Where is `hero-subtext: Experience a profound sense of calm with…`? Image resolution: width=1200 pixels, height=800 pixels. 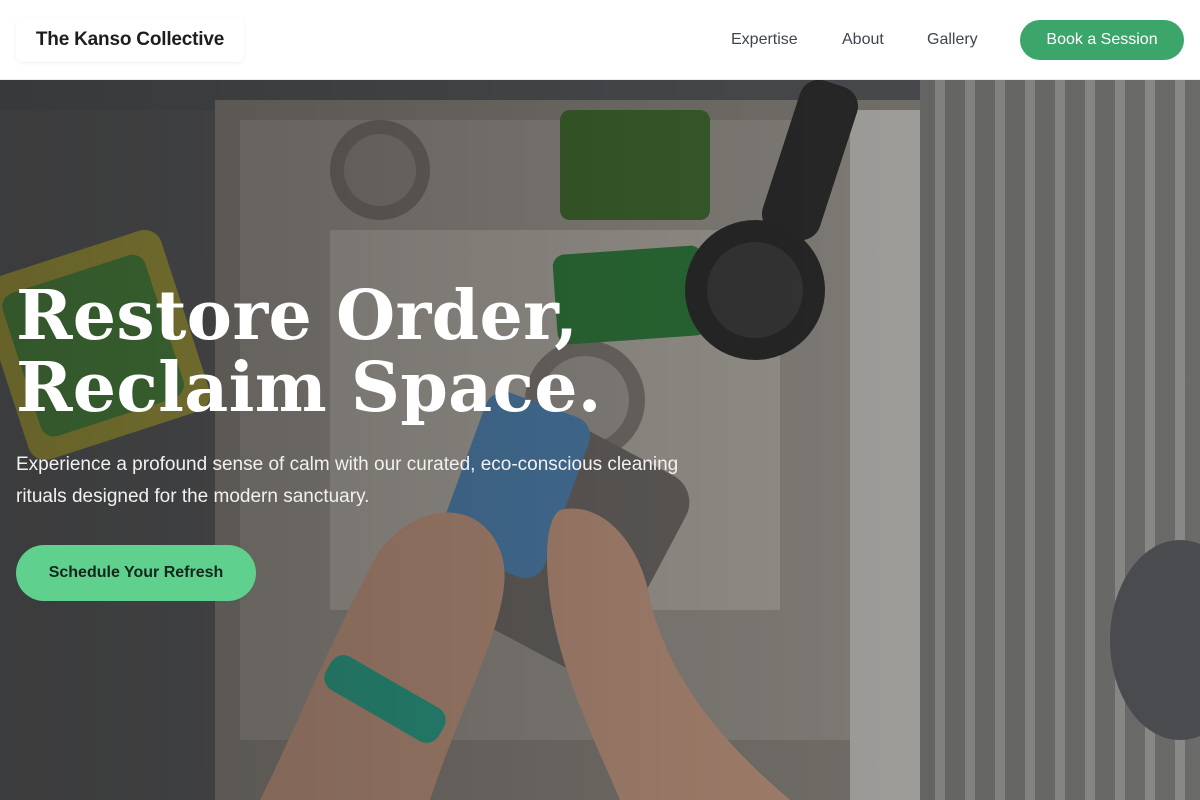
hero-subtext: Experience a profound sense of calm with… is located at coordinates (347, 480).